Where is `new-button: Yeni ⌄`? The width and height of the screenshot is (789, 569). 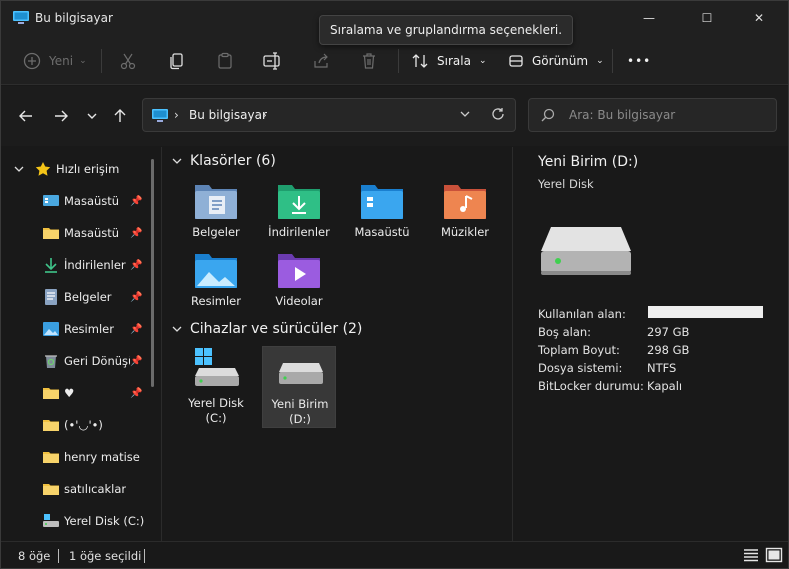
new-button: Yeni ⌄ is located at coordinates (55, 61).